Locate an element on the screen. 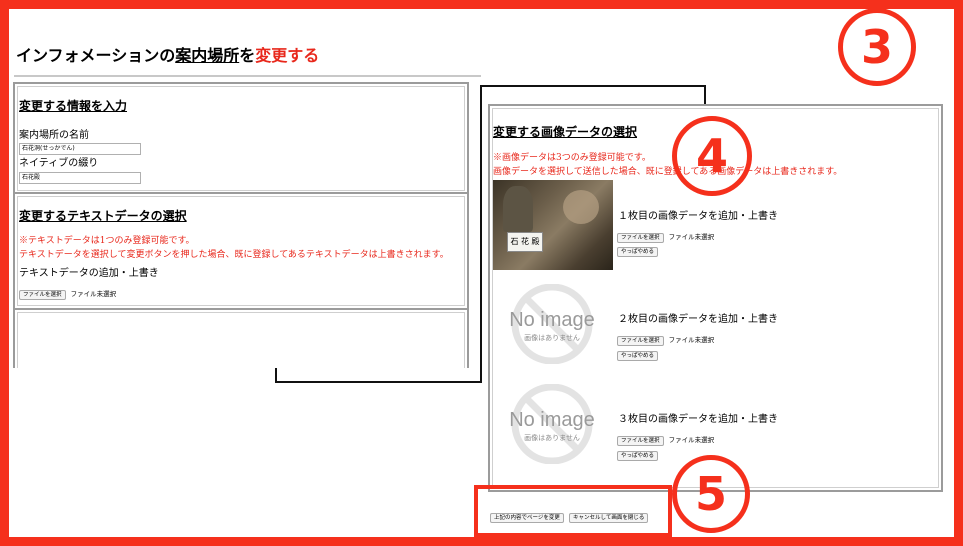 This screenshot has height=546, width=963. image-2-cancel-button: やっぱやめる is located at coordinates (638, 356).